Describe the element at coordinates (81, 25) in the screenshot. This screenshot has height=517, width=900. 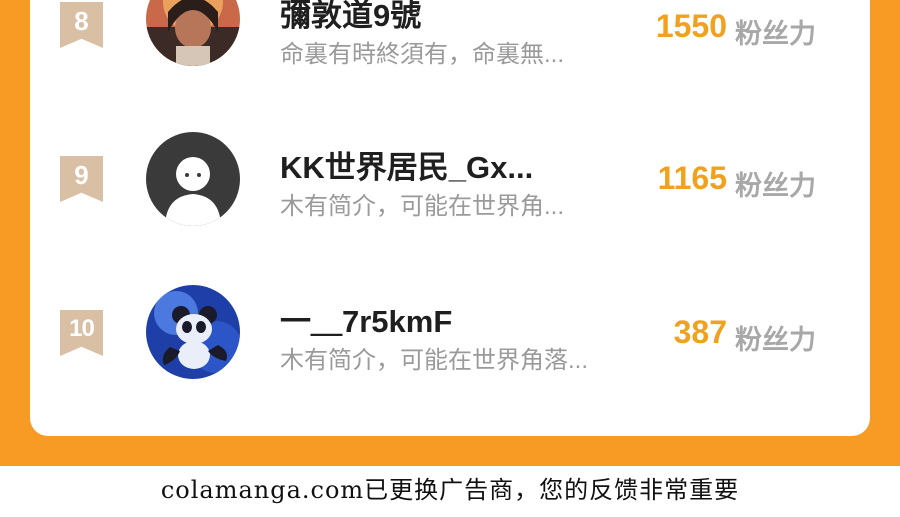
I see `rank-badge: 8` at that location.